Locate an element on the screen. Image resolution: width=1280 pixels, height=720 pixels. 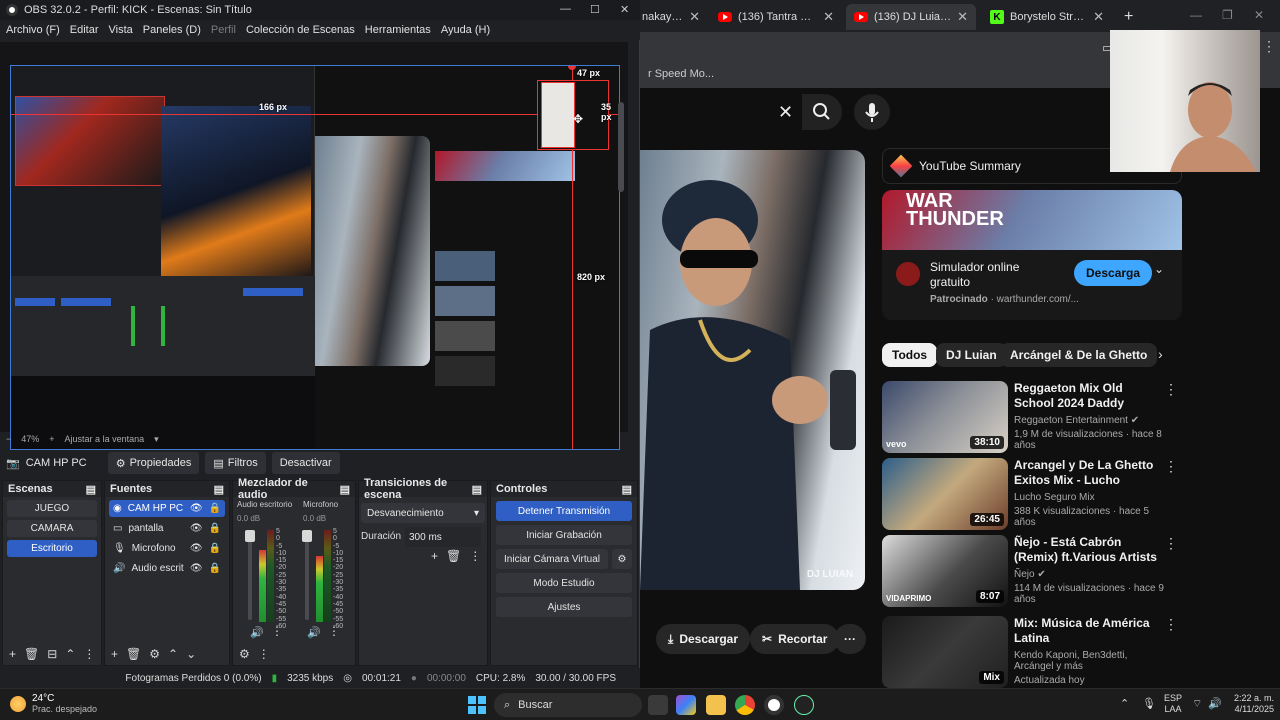
properties-button: ⚙ Propiedades is located at coordinates (153, 463).